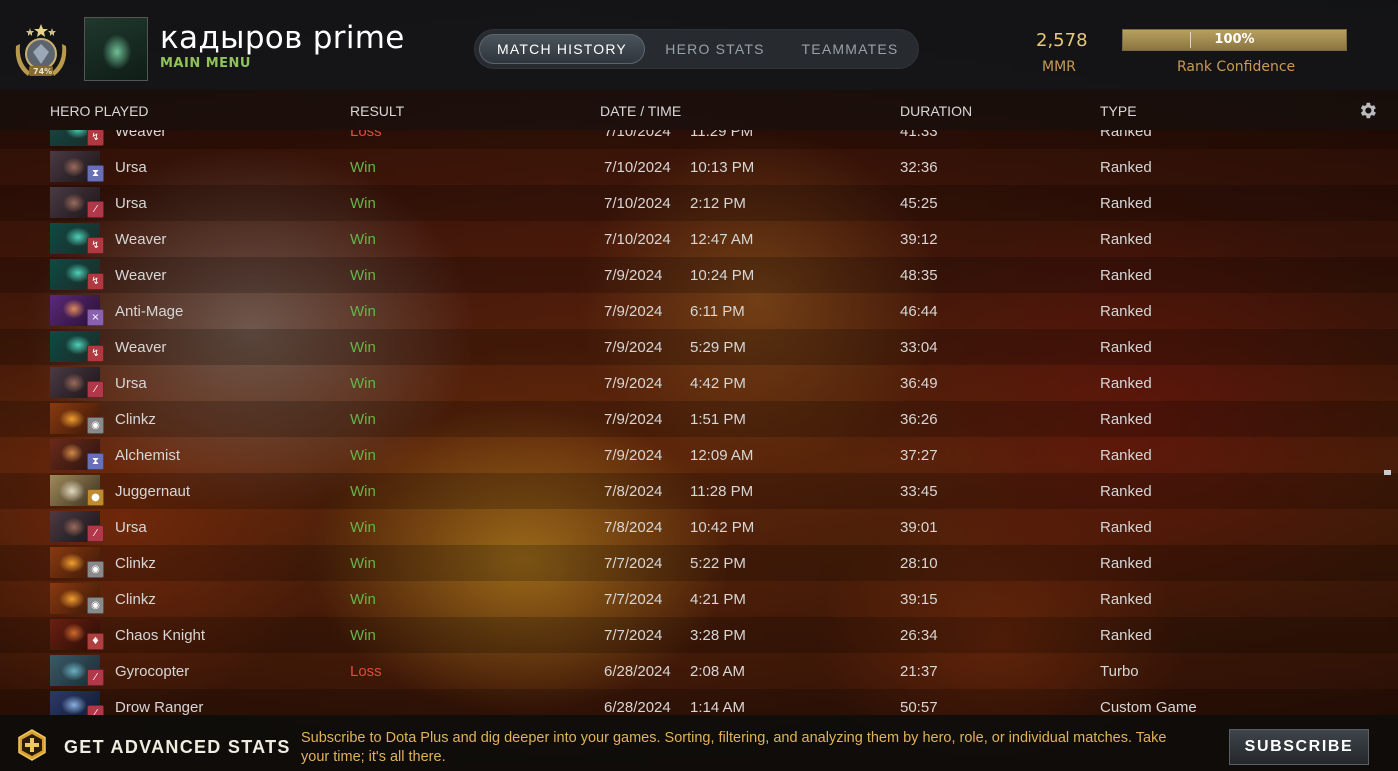 The height and width of the screenshot is (771, 1398). Describe the element at coordinates (919, 203) in the screenshot. I see `match-duration: 45:25` at that location.